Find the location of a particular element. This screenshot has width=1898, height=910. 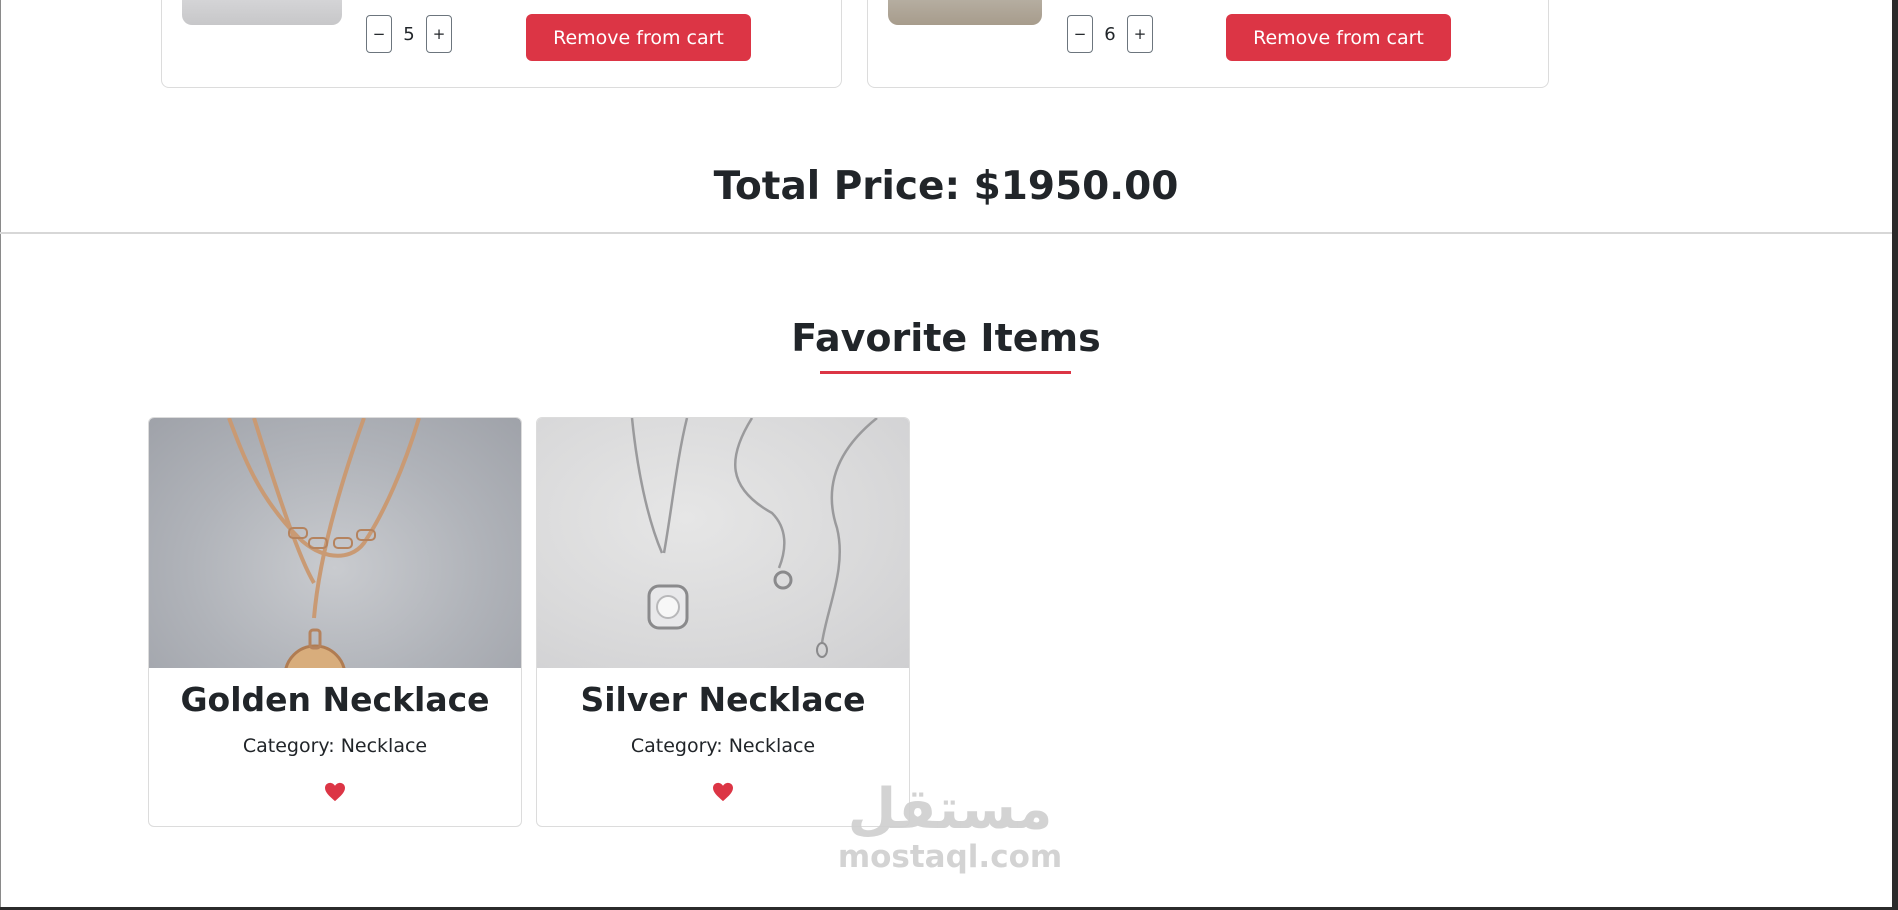

quantity-stepper: − 6 + is located at coordinates (1110, 34).